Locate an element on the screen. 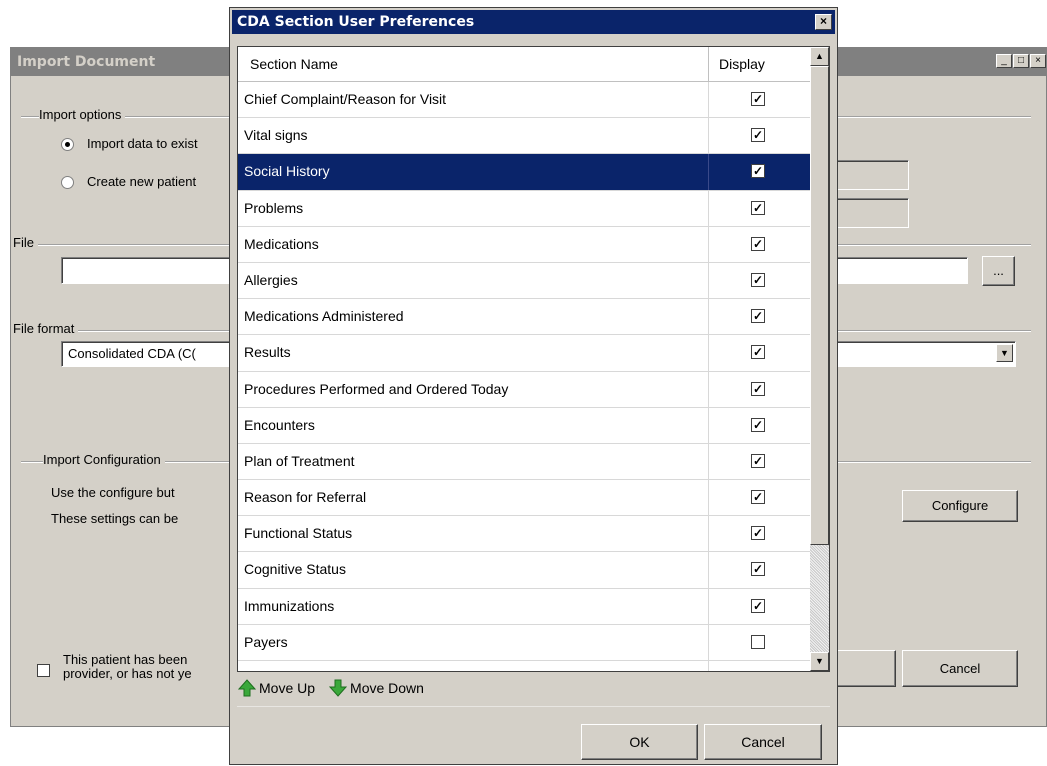 Image resolution: width=1047 pixels, height=766 pixels. table-row: Medical Equipment✓ is located at coordinates (524, 666).